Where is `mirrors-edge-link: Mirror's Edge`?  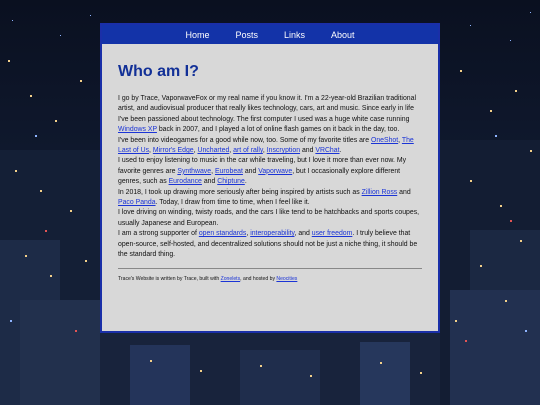
mirrors-edge-link: Mirror's Edge is located at coordinates (173, 150).